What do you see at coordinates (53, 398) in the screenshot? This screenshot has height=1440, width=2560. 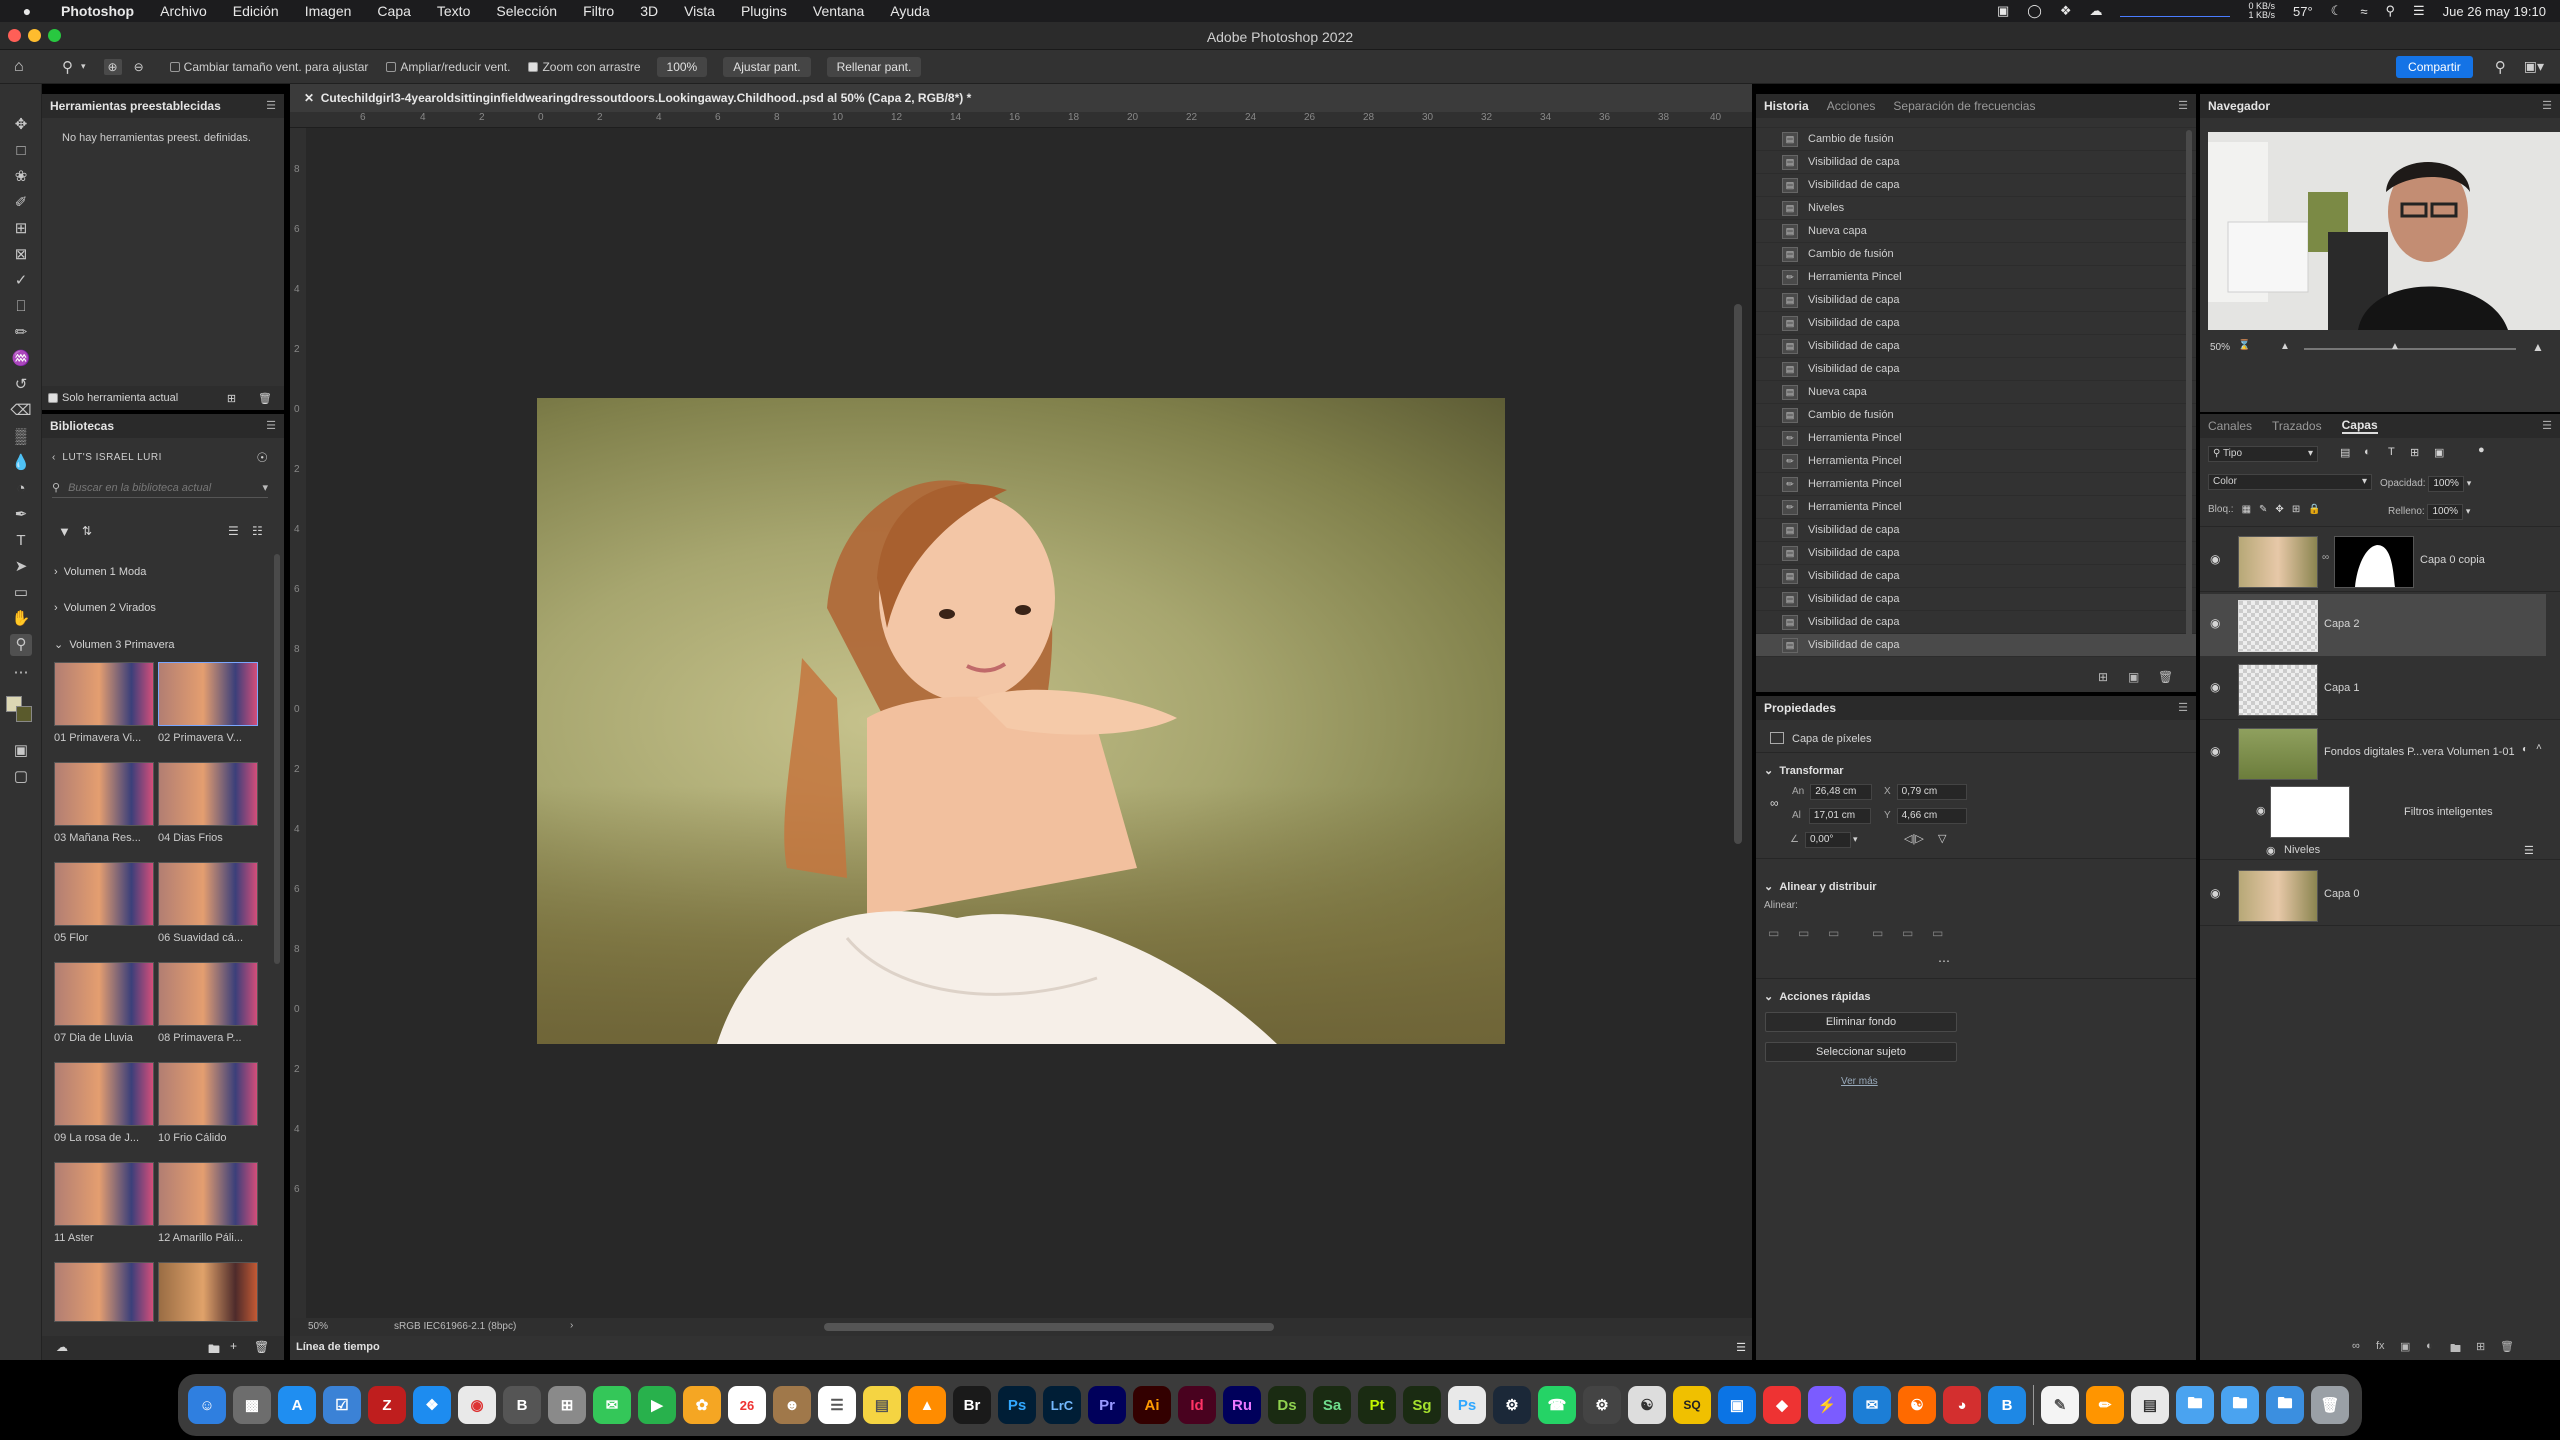 I see `only-current-checkbox` at bounding box center [53, 398].